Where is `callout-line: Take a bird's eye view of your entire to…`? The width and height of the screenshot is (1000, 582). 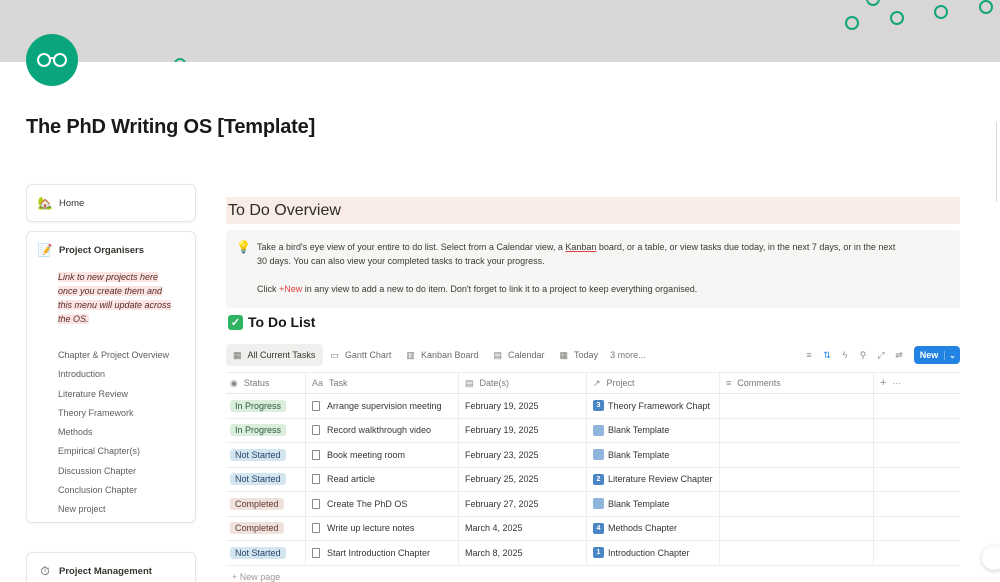
callout-line: Take a bird's eye view of your entire to… is located at coordinates (576, 247).